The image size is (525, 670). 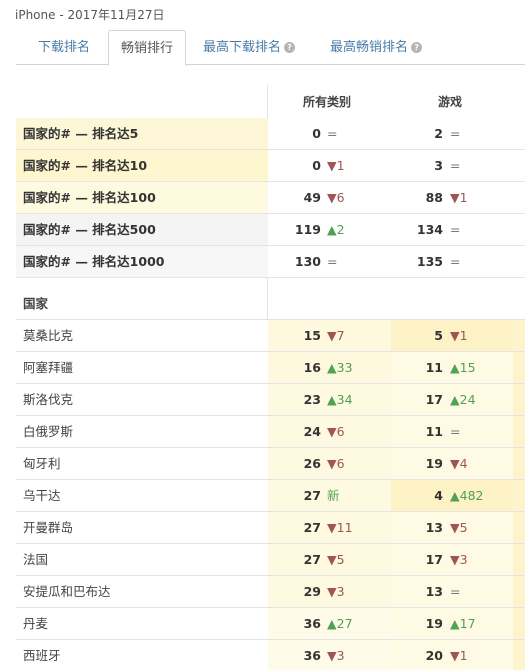 What do you see at coordinates (329, 495) in the screenshot?
I see `all-categories-cell: 27 新` at bounding box center [329, 495].